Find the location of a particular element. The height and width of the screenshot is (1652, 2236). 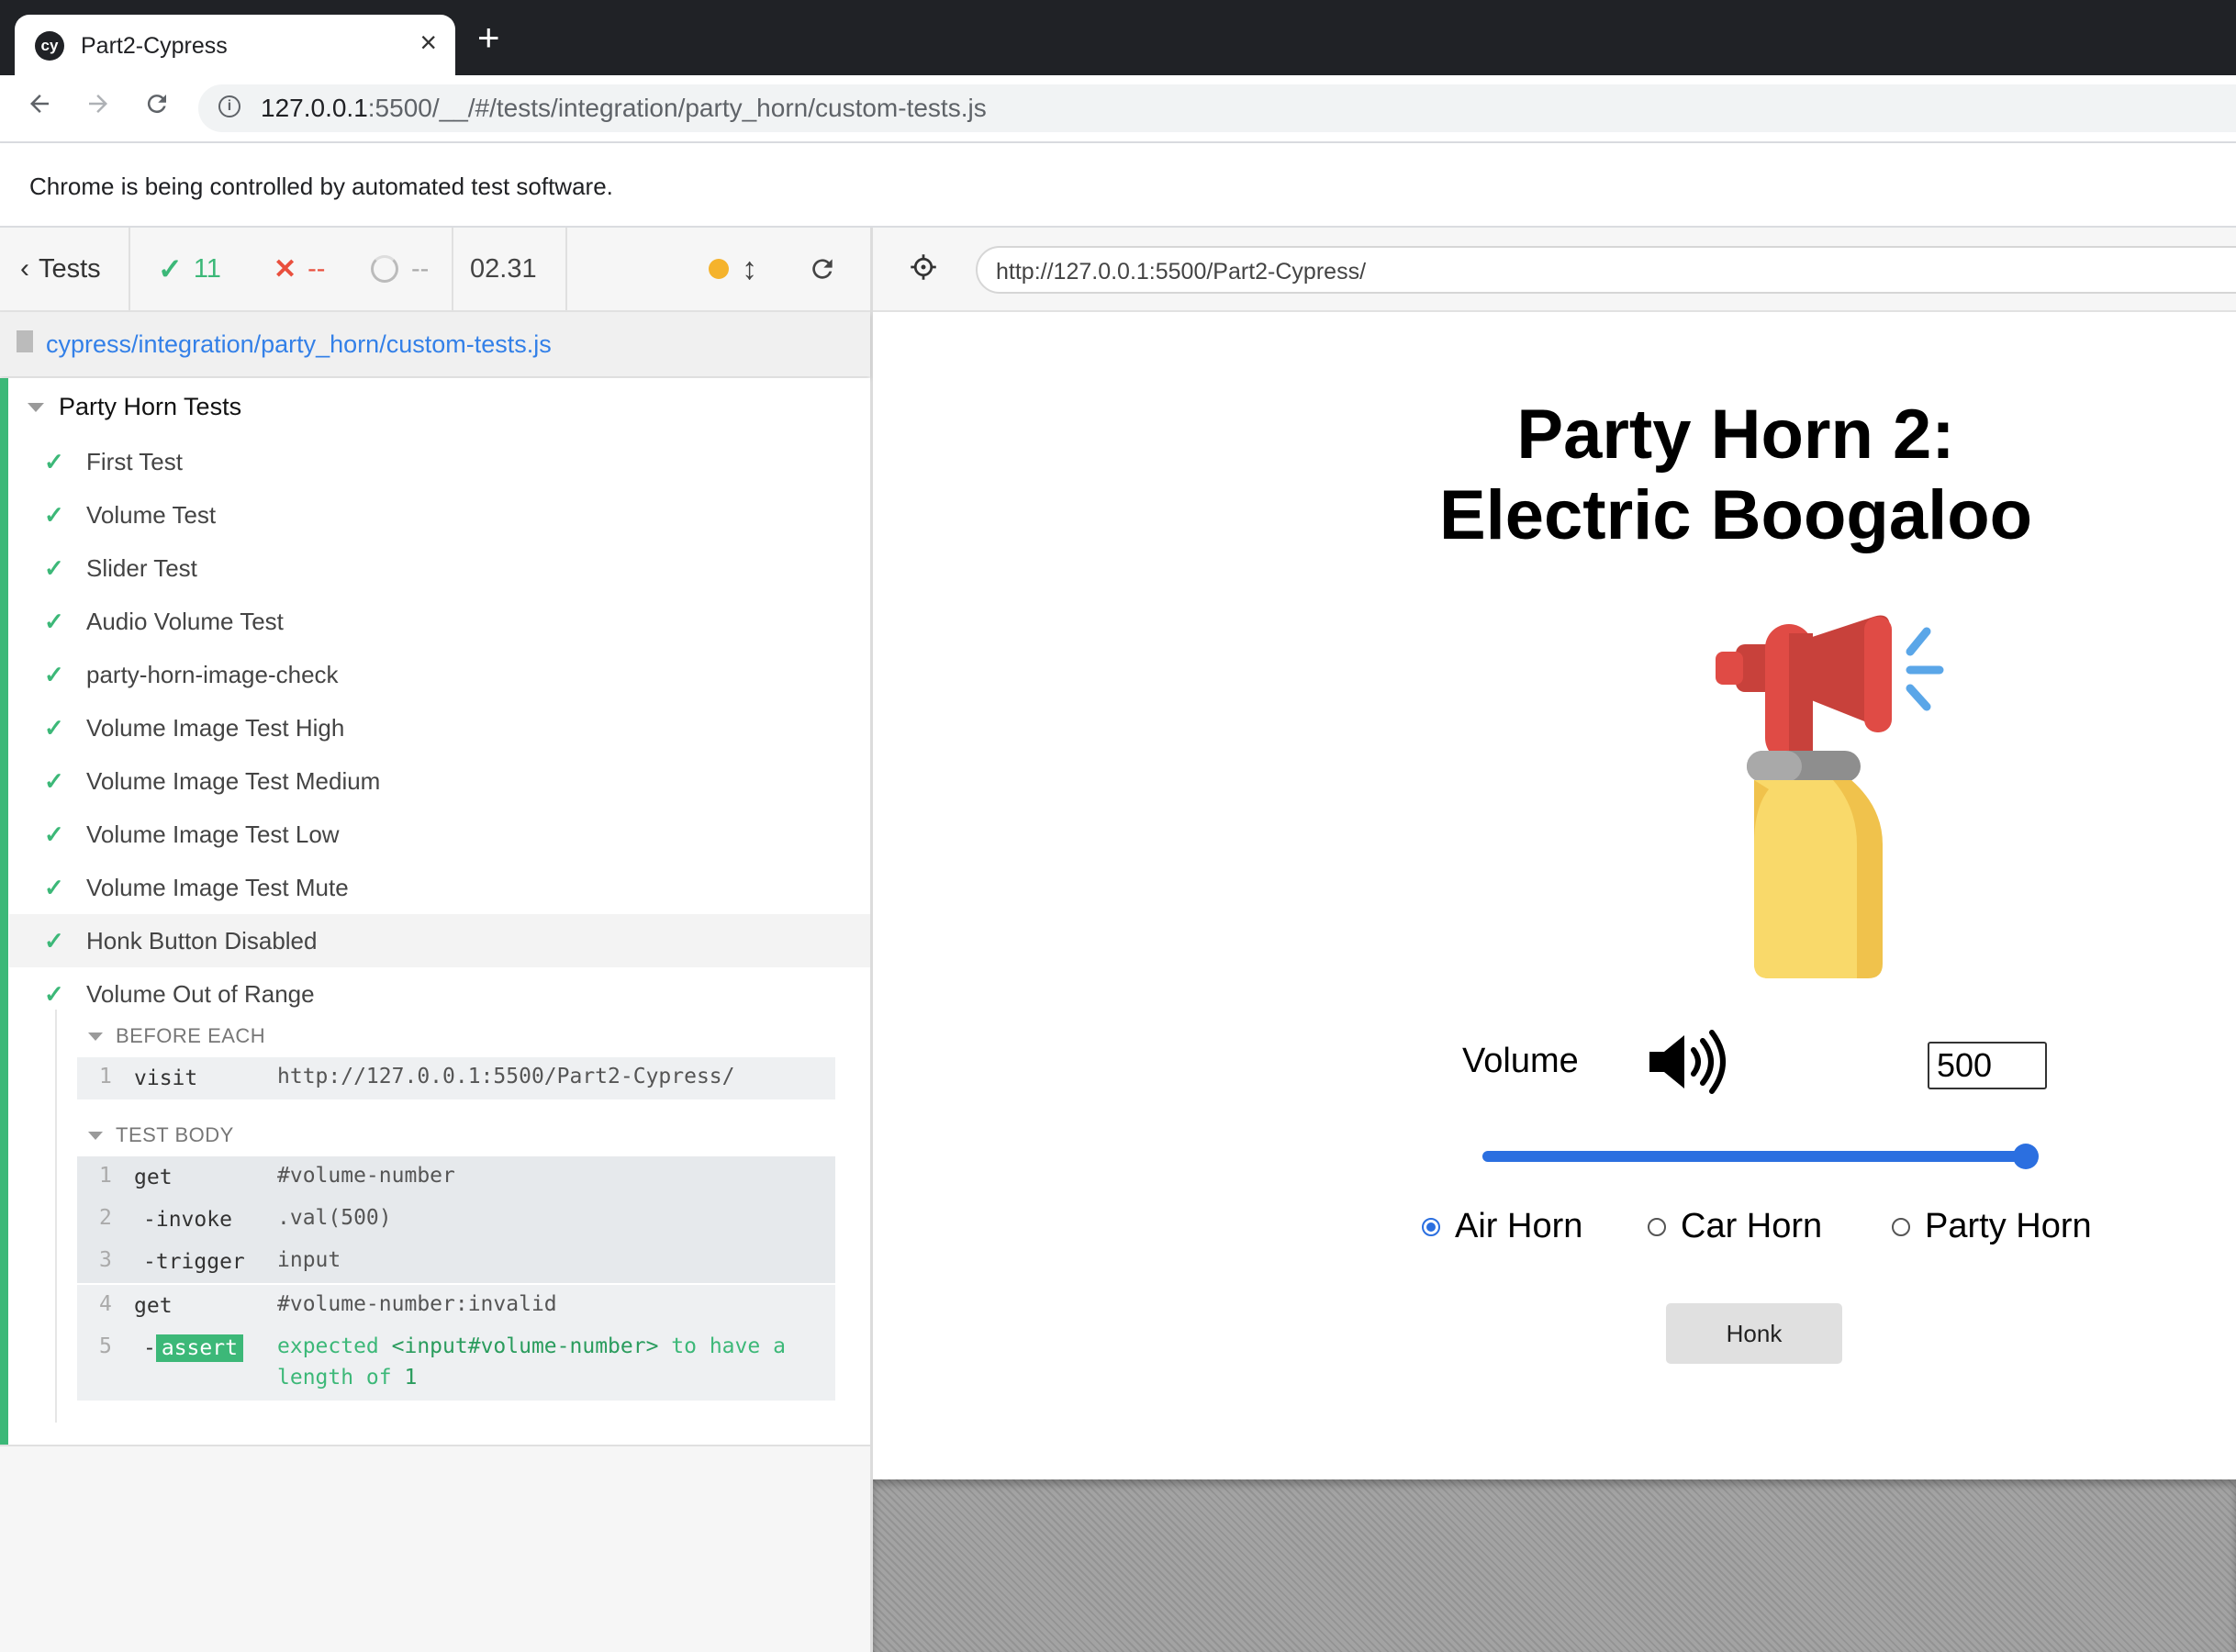

failed-count: ✕ -- is located at coordinates (299, 269).